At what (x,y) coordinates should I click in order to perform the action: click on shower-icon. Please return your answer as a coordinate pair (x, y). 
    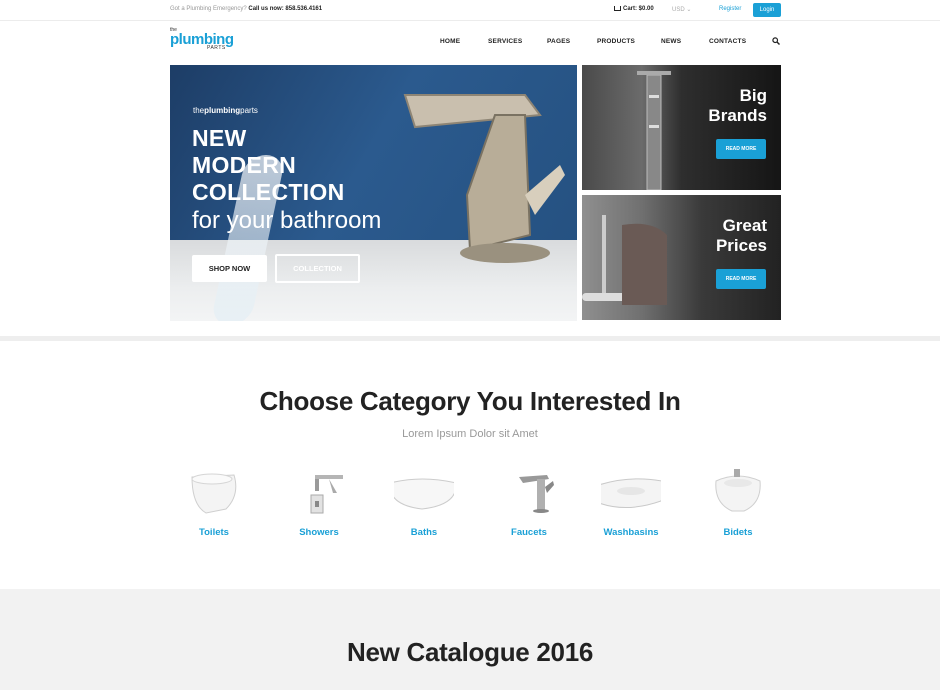
    Looking at the image, I should click on (326, 494).